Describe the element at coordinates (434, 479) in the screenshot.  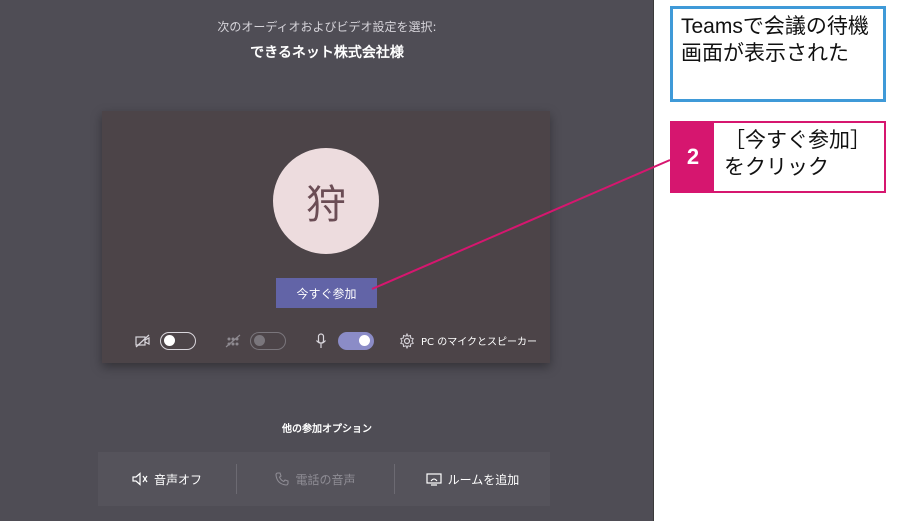
I see `room-icon` at that location.